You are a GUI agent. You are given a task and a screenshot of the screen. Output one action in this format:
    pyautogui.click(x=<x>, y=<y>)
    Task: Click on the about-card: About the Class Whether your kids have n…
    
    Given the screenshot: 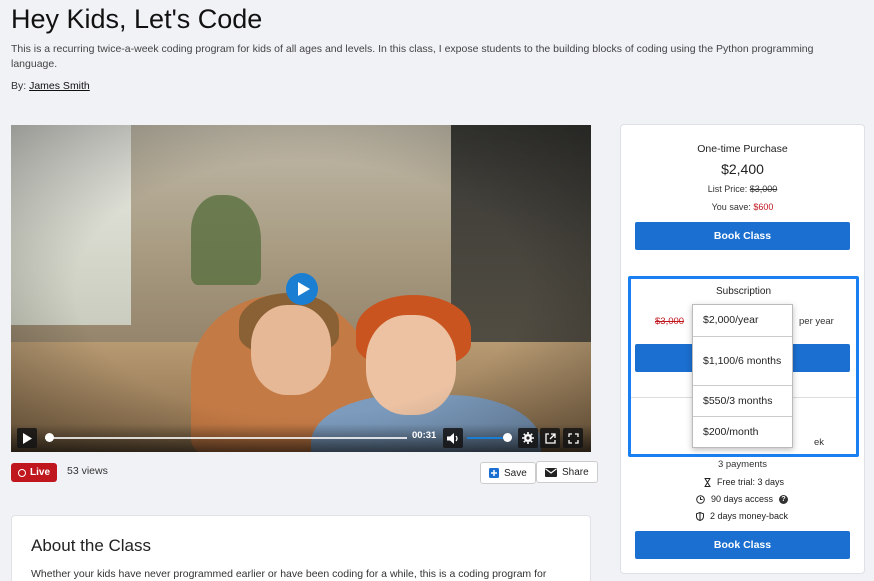 What is the action you would take?
    pyautogui.click(x=301, y=548)
    